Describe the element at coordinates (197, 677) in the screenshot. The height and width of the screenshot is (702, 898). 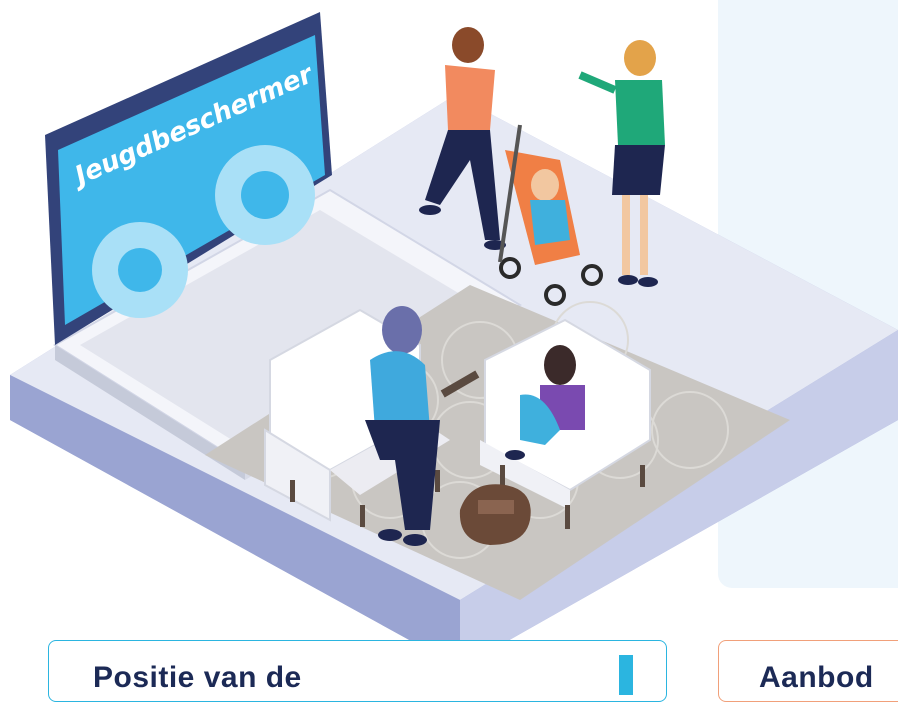
I see `card-left-title: Positie van de` at that location.